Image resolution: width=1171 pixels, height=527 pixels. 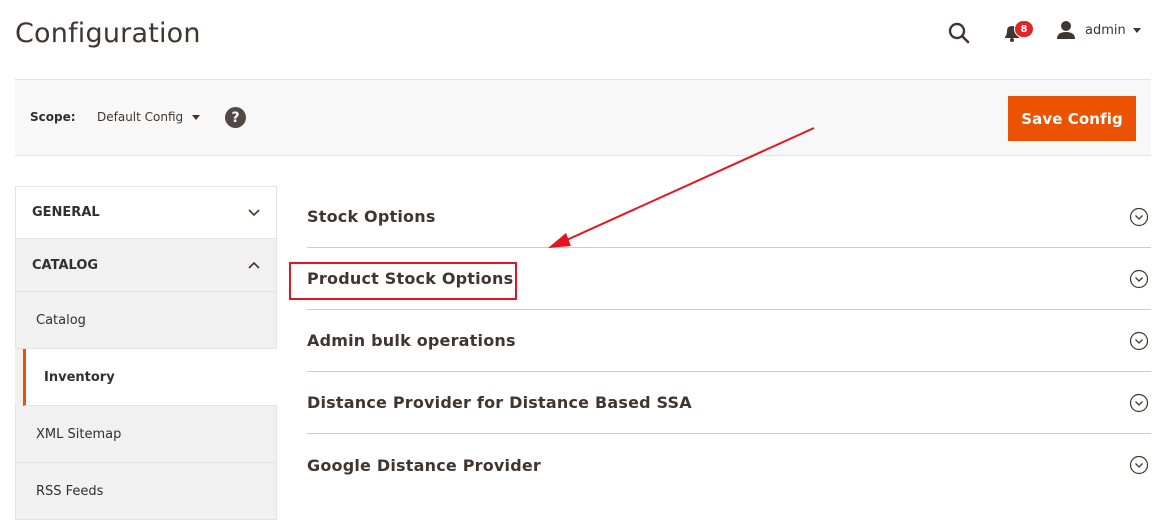 I want to click on sidebar-item-xml-sitemap: XML Sitemap, so click(x=146, y=434).